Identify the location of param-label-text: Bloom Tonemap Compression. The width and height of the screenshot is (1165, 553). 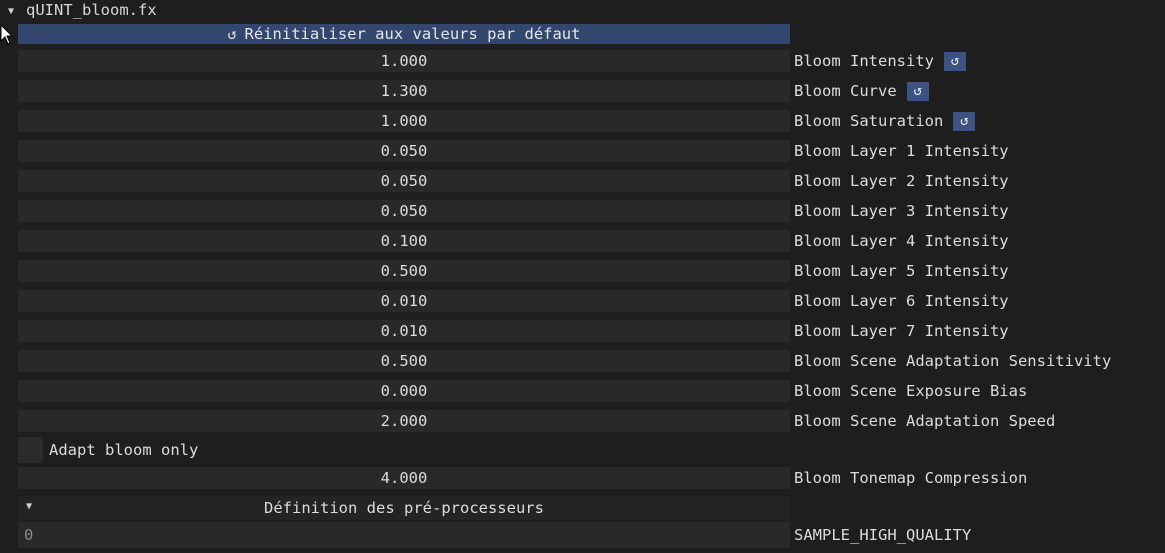
(911, 478).